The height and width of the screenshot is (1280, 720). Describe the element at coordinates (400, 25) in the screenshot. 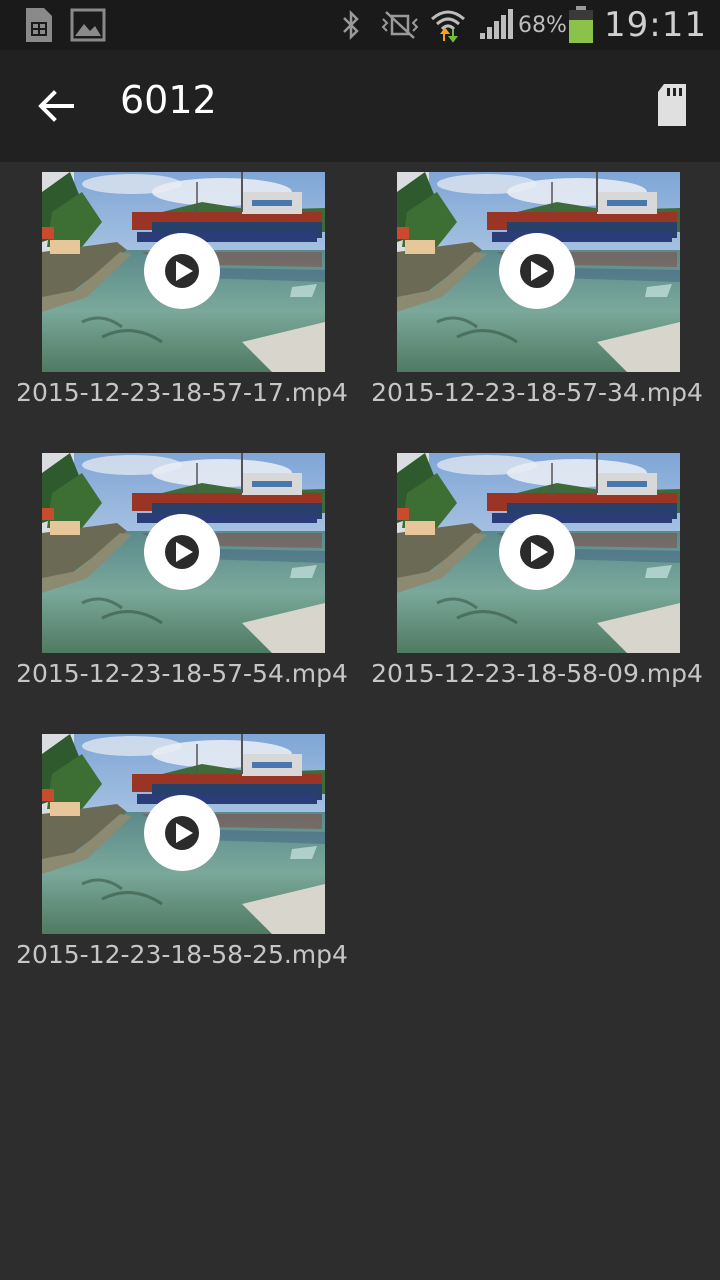

I see `vibrate-mute-icon` at that location.